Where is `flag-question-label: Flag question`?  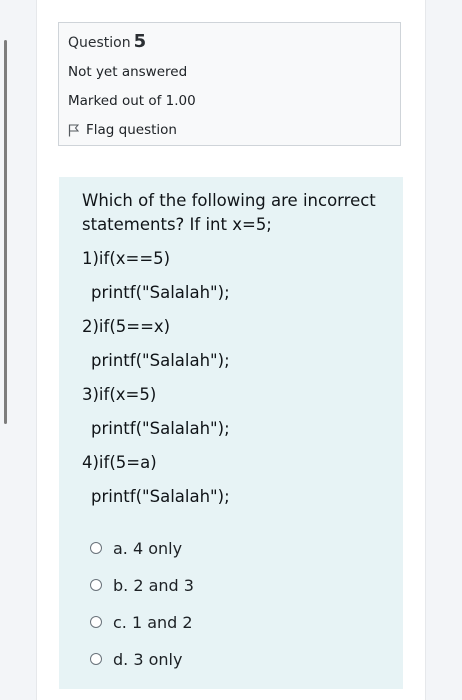
flag-question-label: Flag question is located at coordinates (131, 130).